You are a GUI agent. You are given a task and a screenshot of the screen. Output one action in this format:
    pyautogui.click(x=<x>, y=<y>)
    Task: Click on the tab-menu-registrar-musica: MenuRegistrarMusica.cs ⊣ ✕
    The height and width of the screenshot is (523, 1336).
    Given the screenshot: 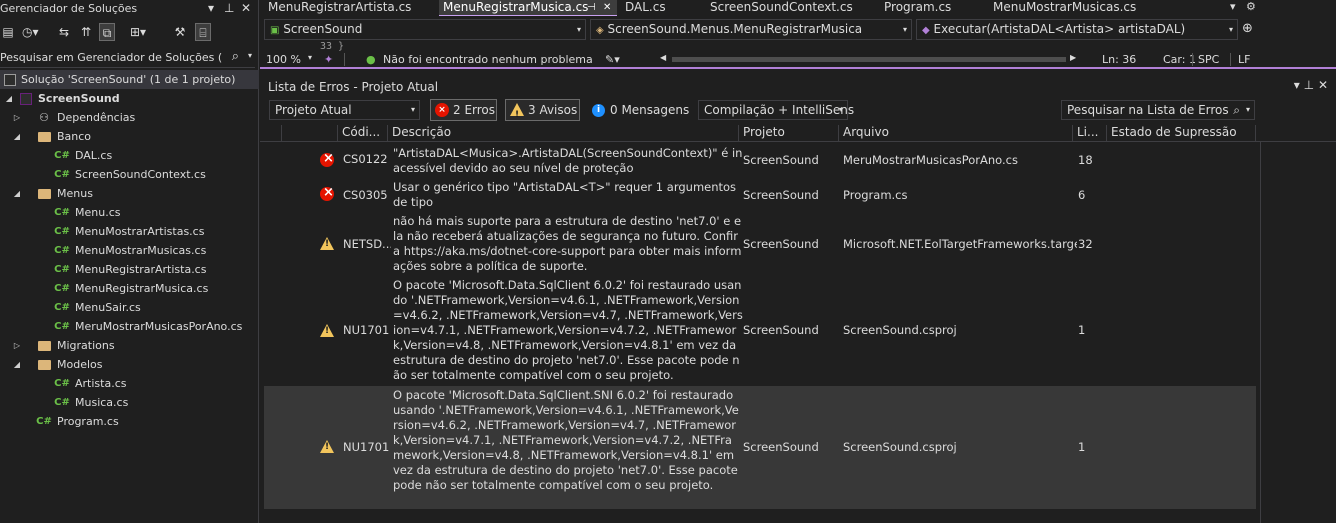 What is the action you would take?
    pyautogui.click(x=528, y=8)
    